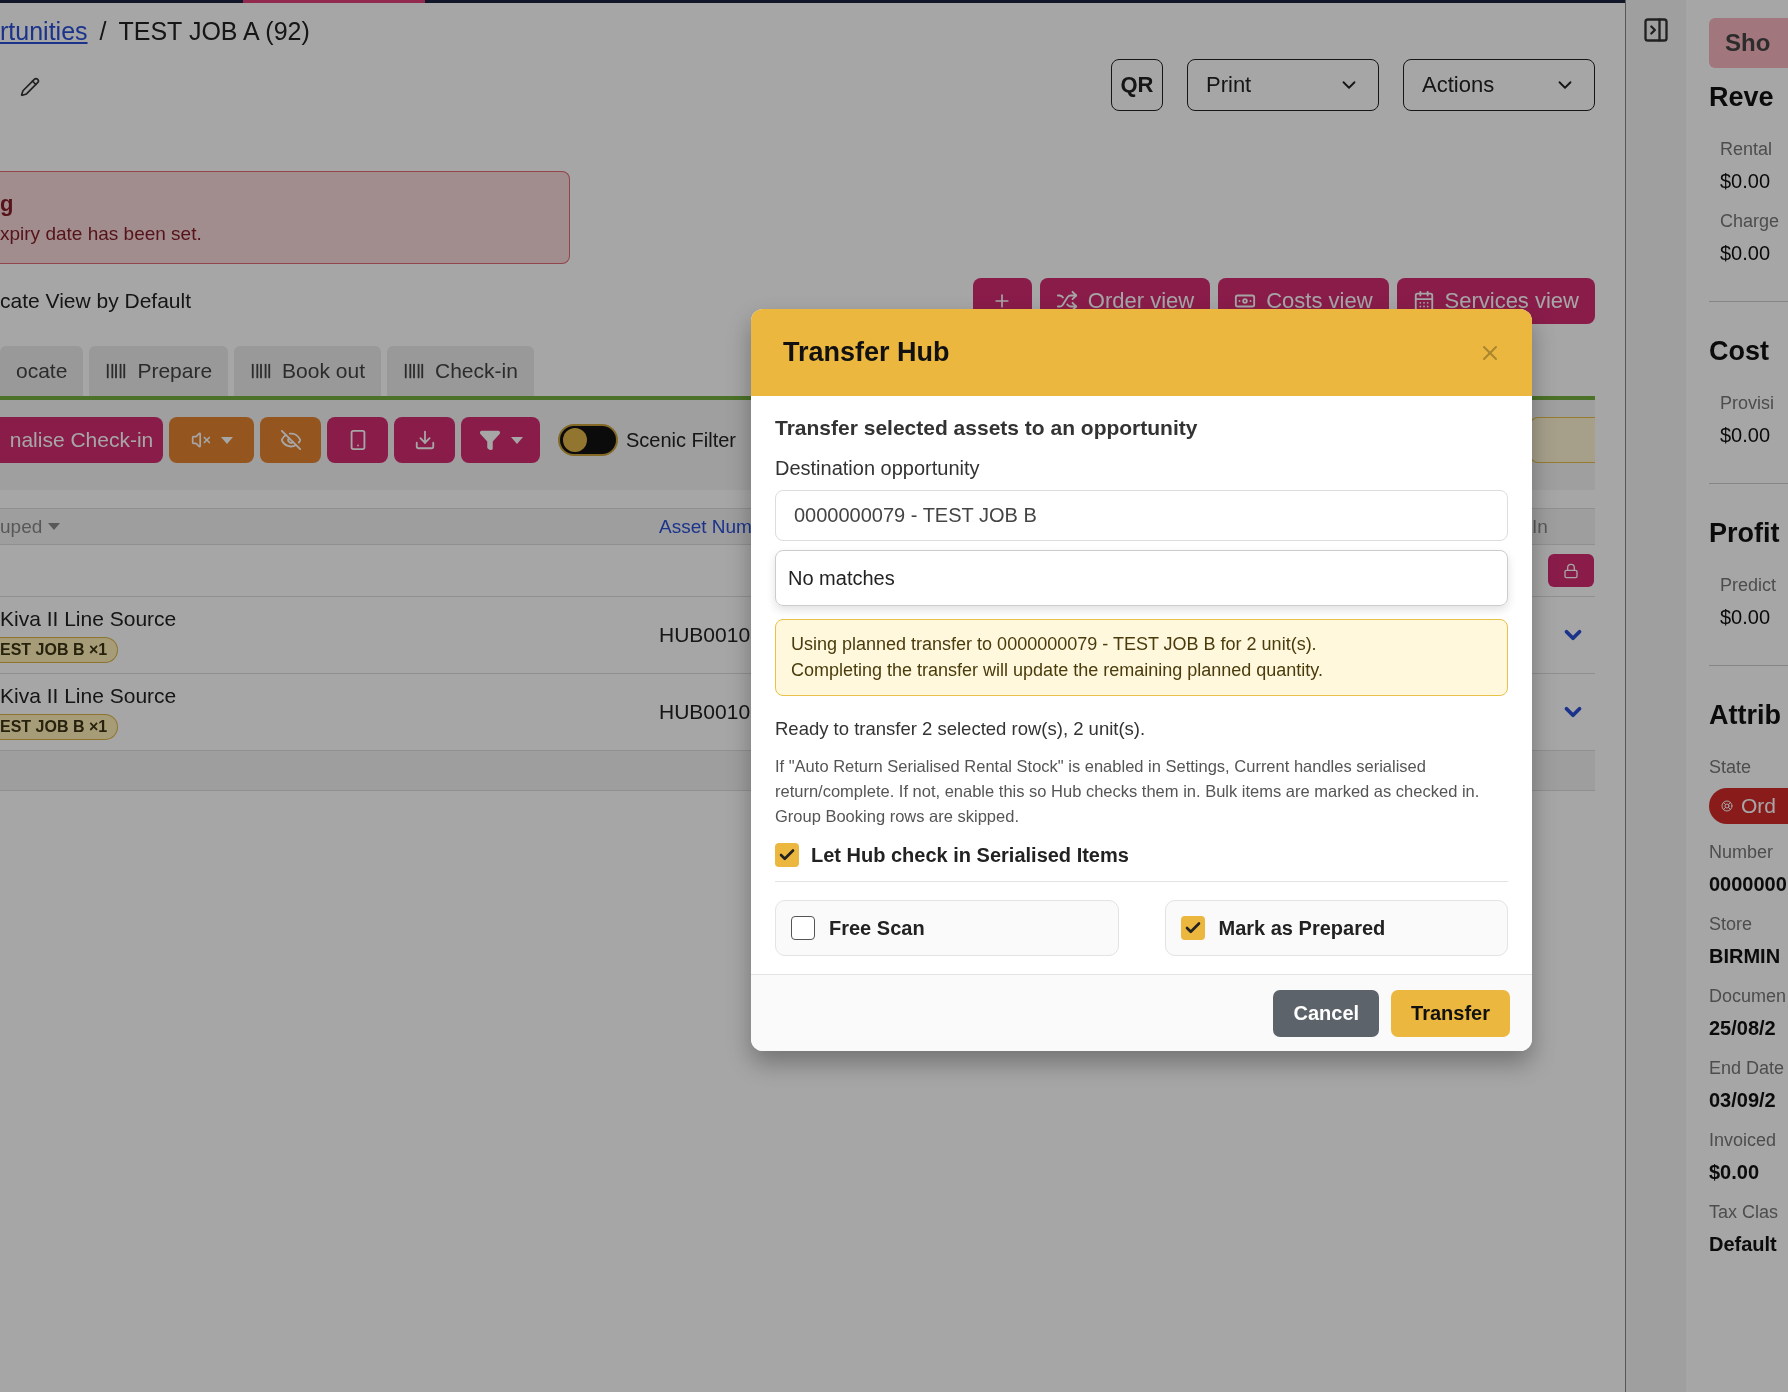 The width and height of the screenshot is (1788, 1392). What do you see at coordinates (1054, 644) in the screenshot?
I see `notice-text: Using planned transfer to 0000000079 - TEST JOB B for 2 unit(s).` at bounding box center [1054, 644].